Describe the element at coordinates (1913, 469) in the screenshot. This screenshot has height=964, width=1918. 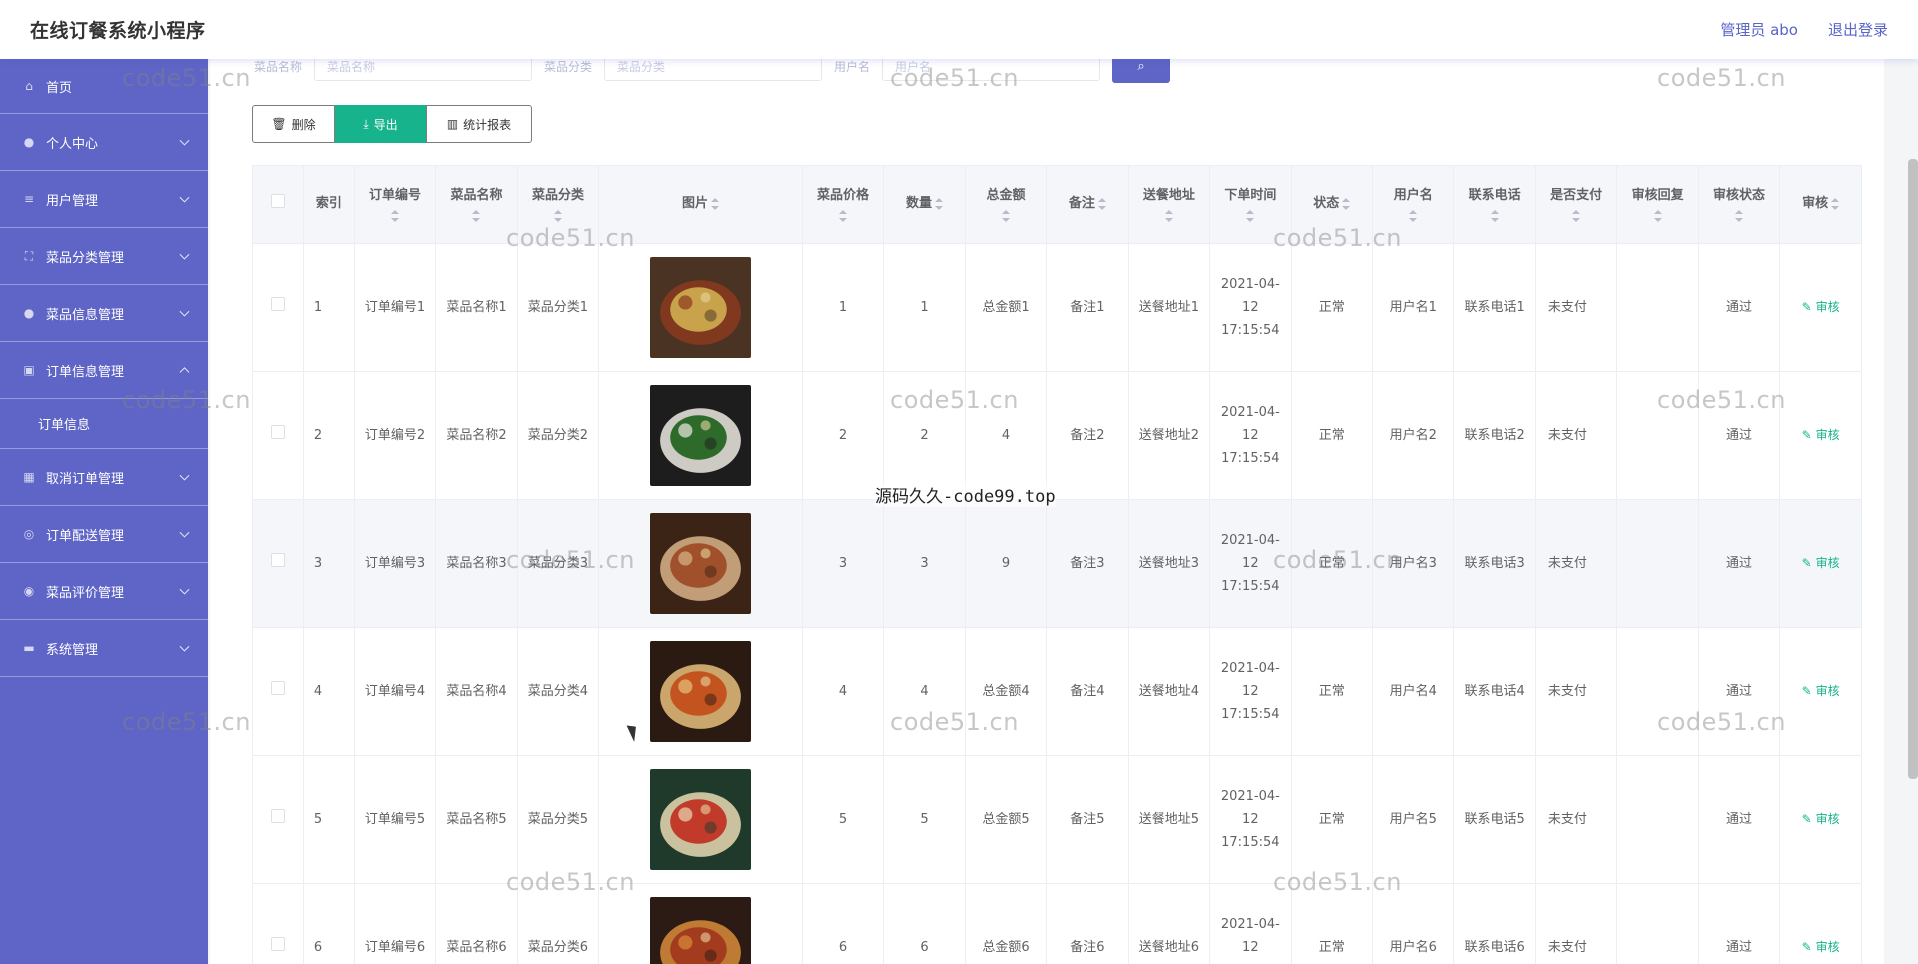
I see `vertical-scrollbar` at that location.